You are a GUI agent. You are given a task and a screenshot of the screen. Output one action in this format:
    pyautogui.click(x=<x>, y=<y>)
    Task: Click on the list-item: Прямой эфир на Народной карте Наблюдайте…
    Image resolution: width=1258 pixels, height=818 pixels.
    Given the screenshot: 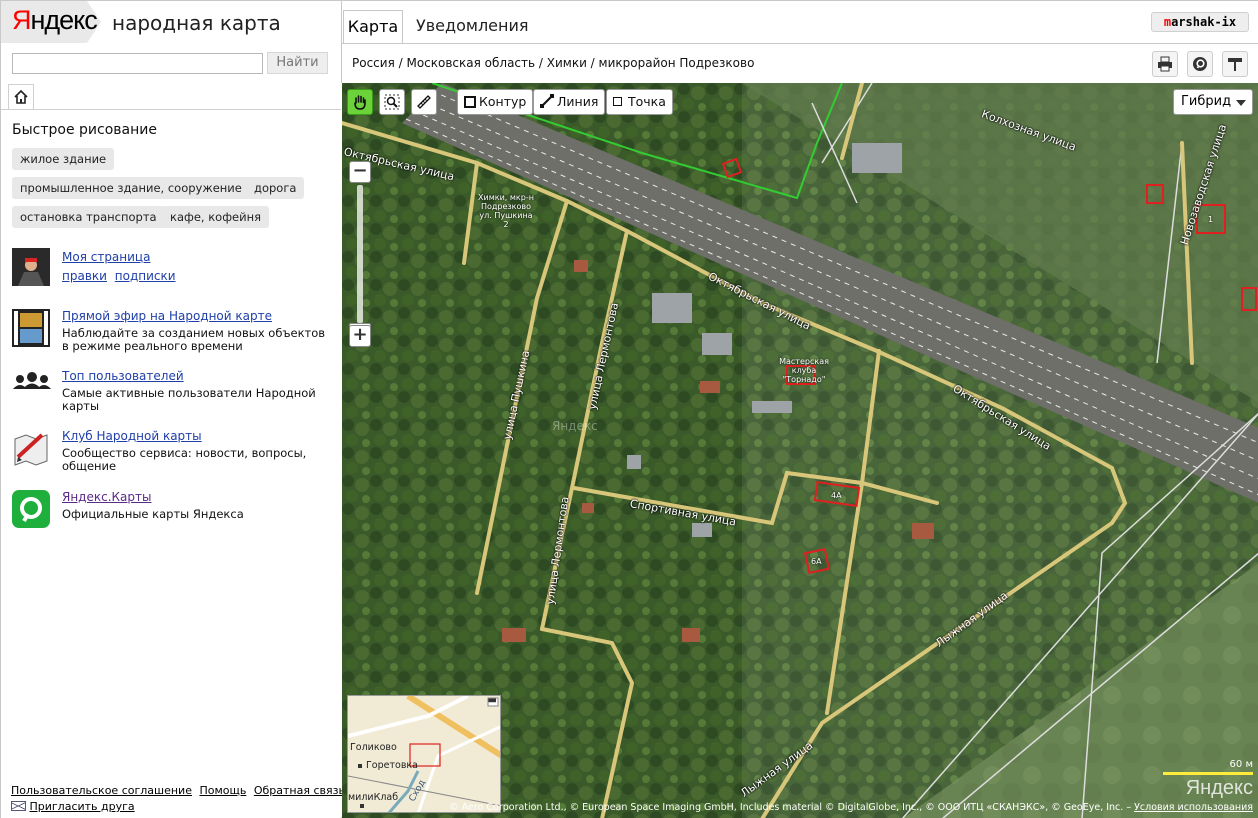 What is the action you would take?
    pyautogui.click(x=172, y=331)
    